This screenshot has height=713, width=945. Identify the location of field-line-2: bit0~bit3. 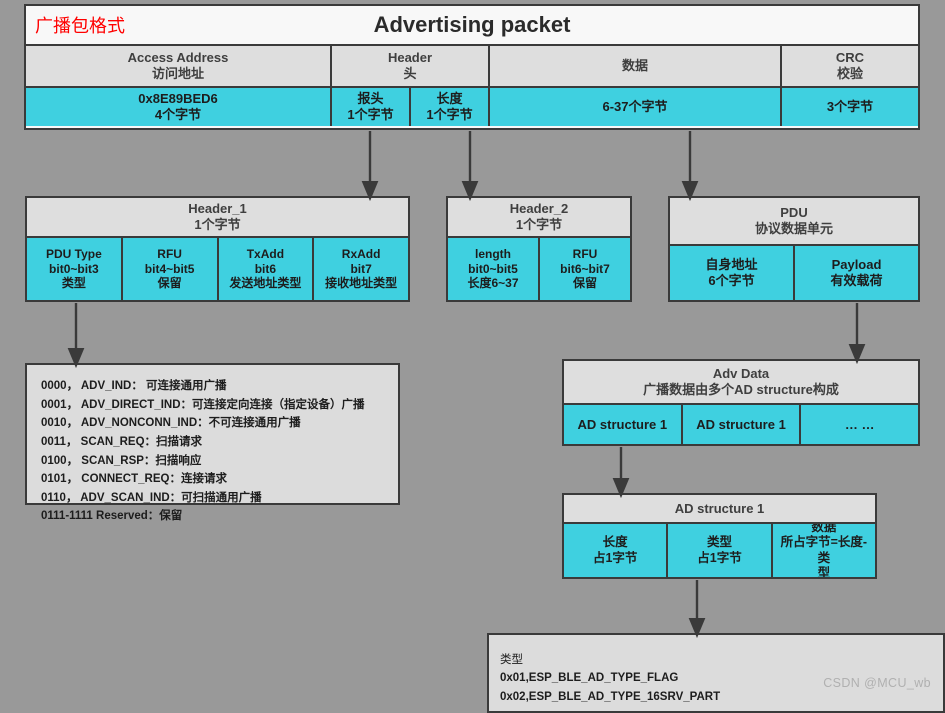
(74, 268).